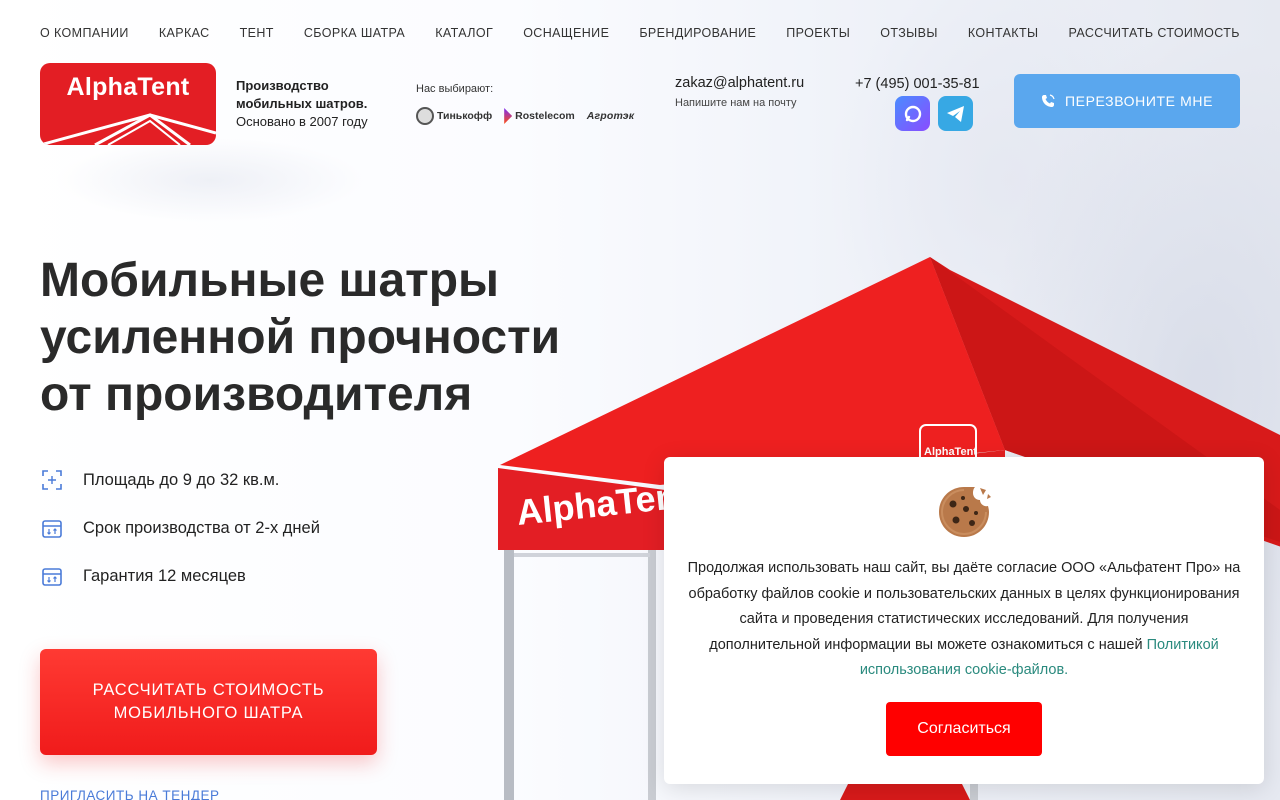 Image resolution: width=1280 pixels, height=800 pixels. Describe the element at coordinates (818, 33) in the screenshot. I see `nav-item-projects: ПРОЕКТЫ` at that location.